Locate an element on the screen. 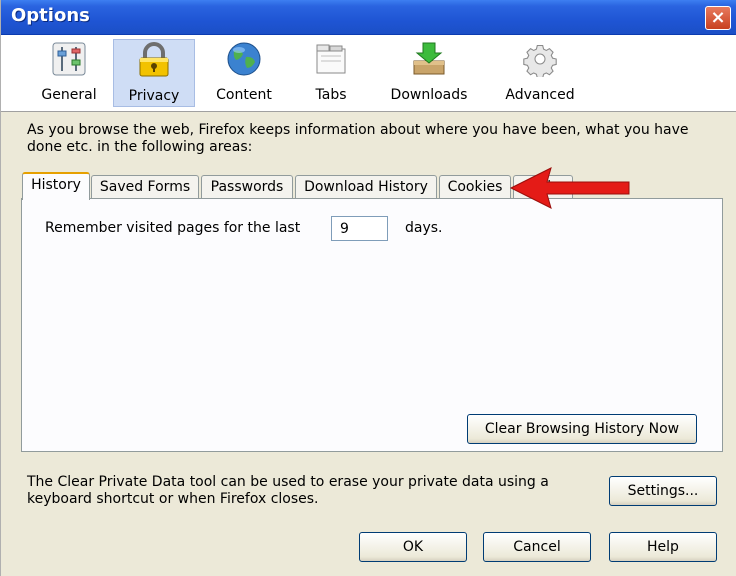 Image resolution: width=736 pixels, height=576 pixels. pane-tabs: Tabs is located at coordinates (331, 73).